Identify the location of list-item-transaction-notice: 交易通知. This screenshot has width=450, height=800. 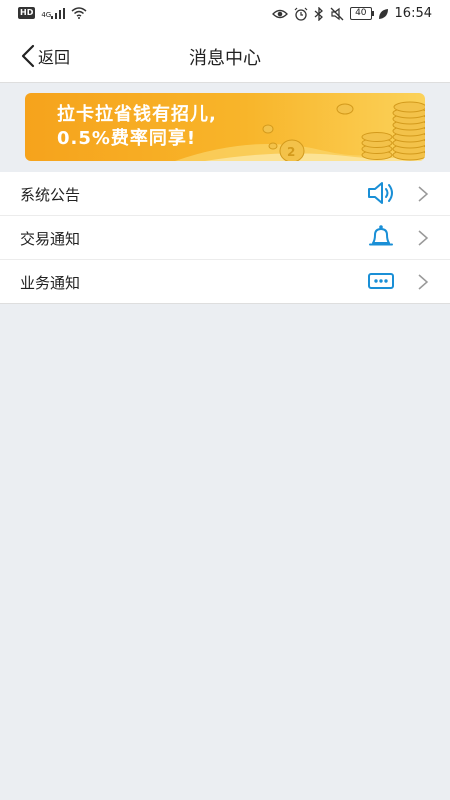
(225, 238).